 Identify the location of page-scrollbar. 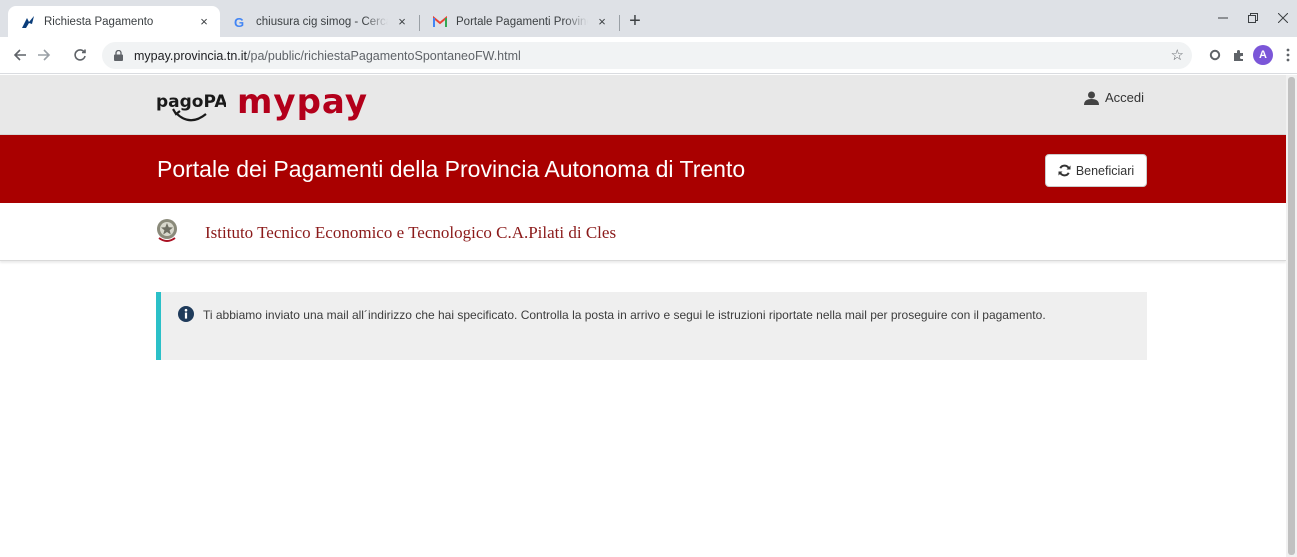
(1291, 316).